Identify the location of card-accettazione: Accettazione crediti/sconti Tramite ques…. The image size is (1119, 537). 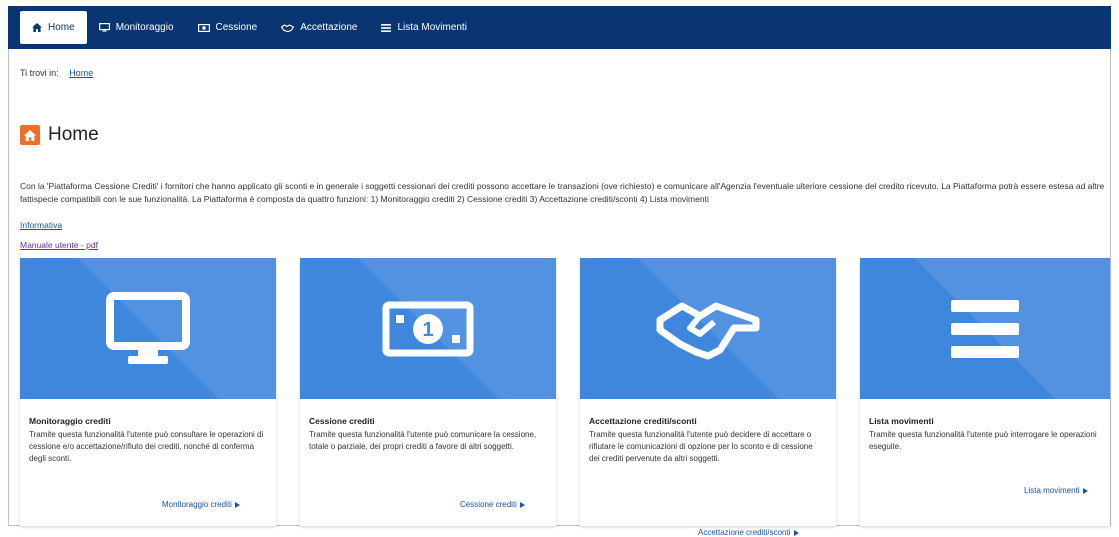
(708, 397).